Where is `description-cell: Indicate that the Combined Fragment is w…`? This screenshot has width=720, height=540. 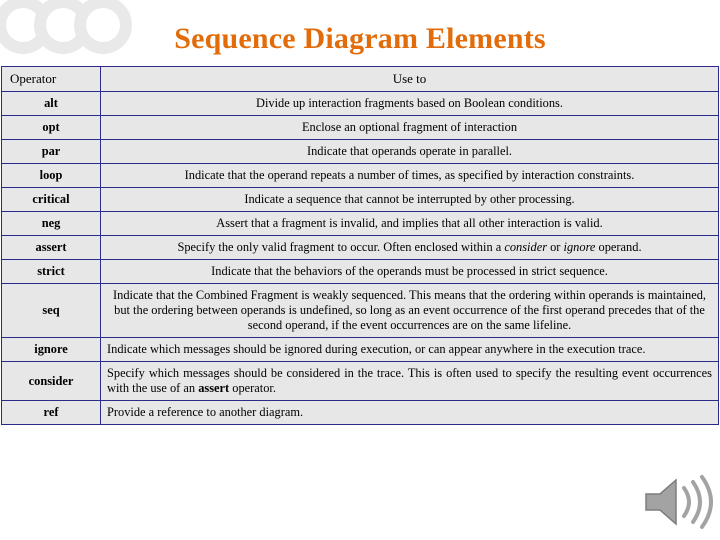 description-cell: Indicate that the Combined Fragment is w… is located at coordinates (409, 310).